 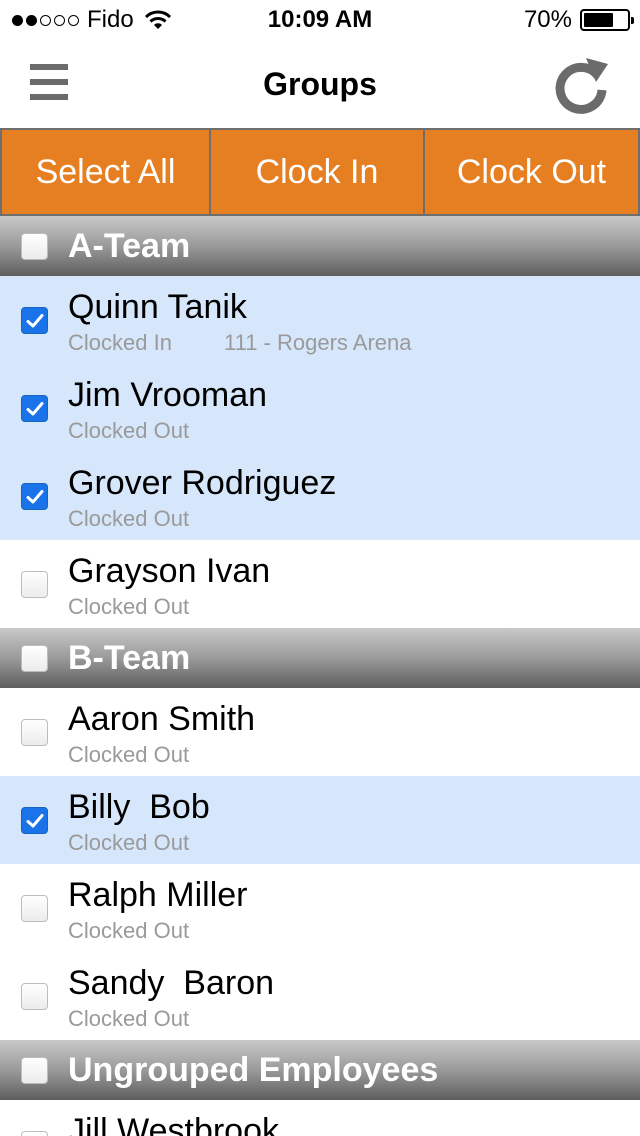 What do you see at coordinates (531, 172) in the screenshot?
I see `clock-out-button: Clock Out` at bounding box center [531, 172].